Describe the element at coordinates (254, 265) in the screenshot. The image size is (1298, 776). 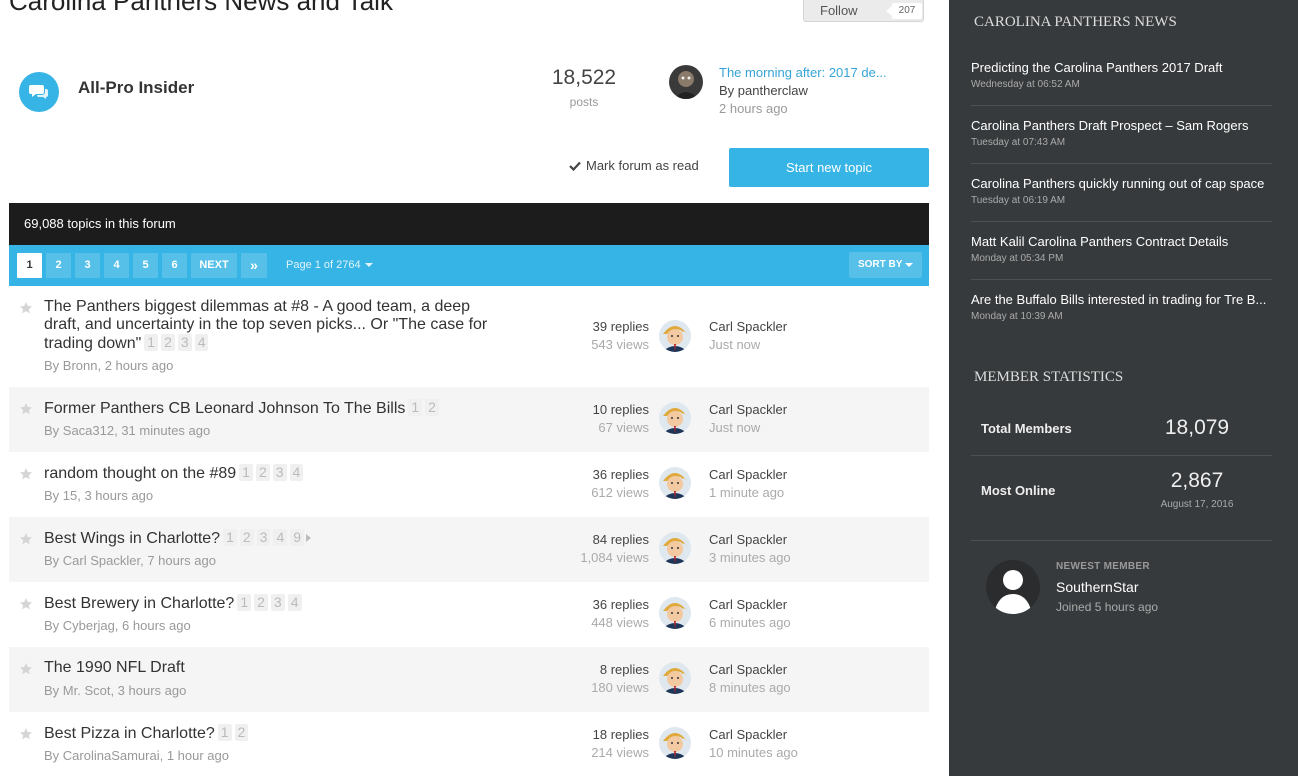
I see `last-page-button: »` at that location.